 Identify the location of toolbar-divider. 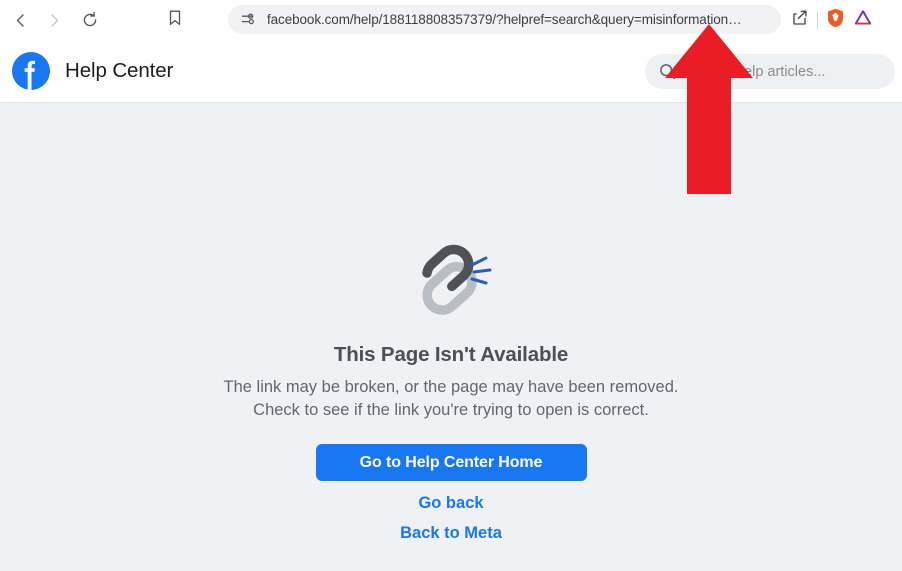
(817, 20).